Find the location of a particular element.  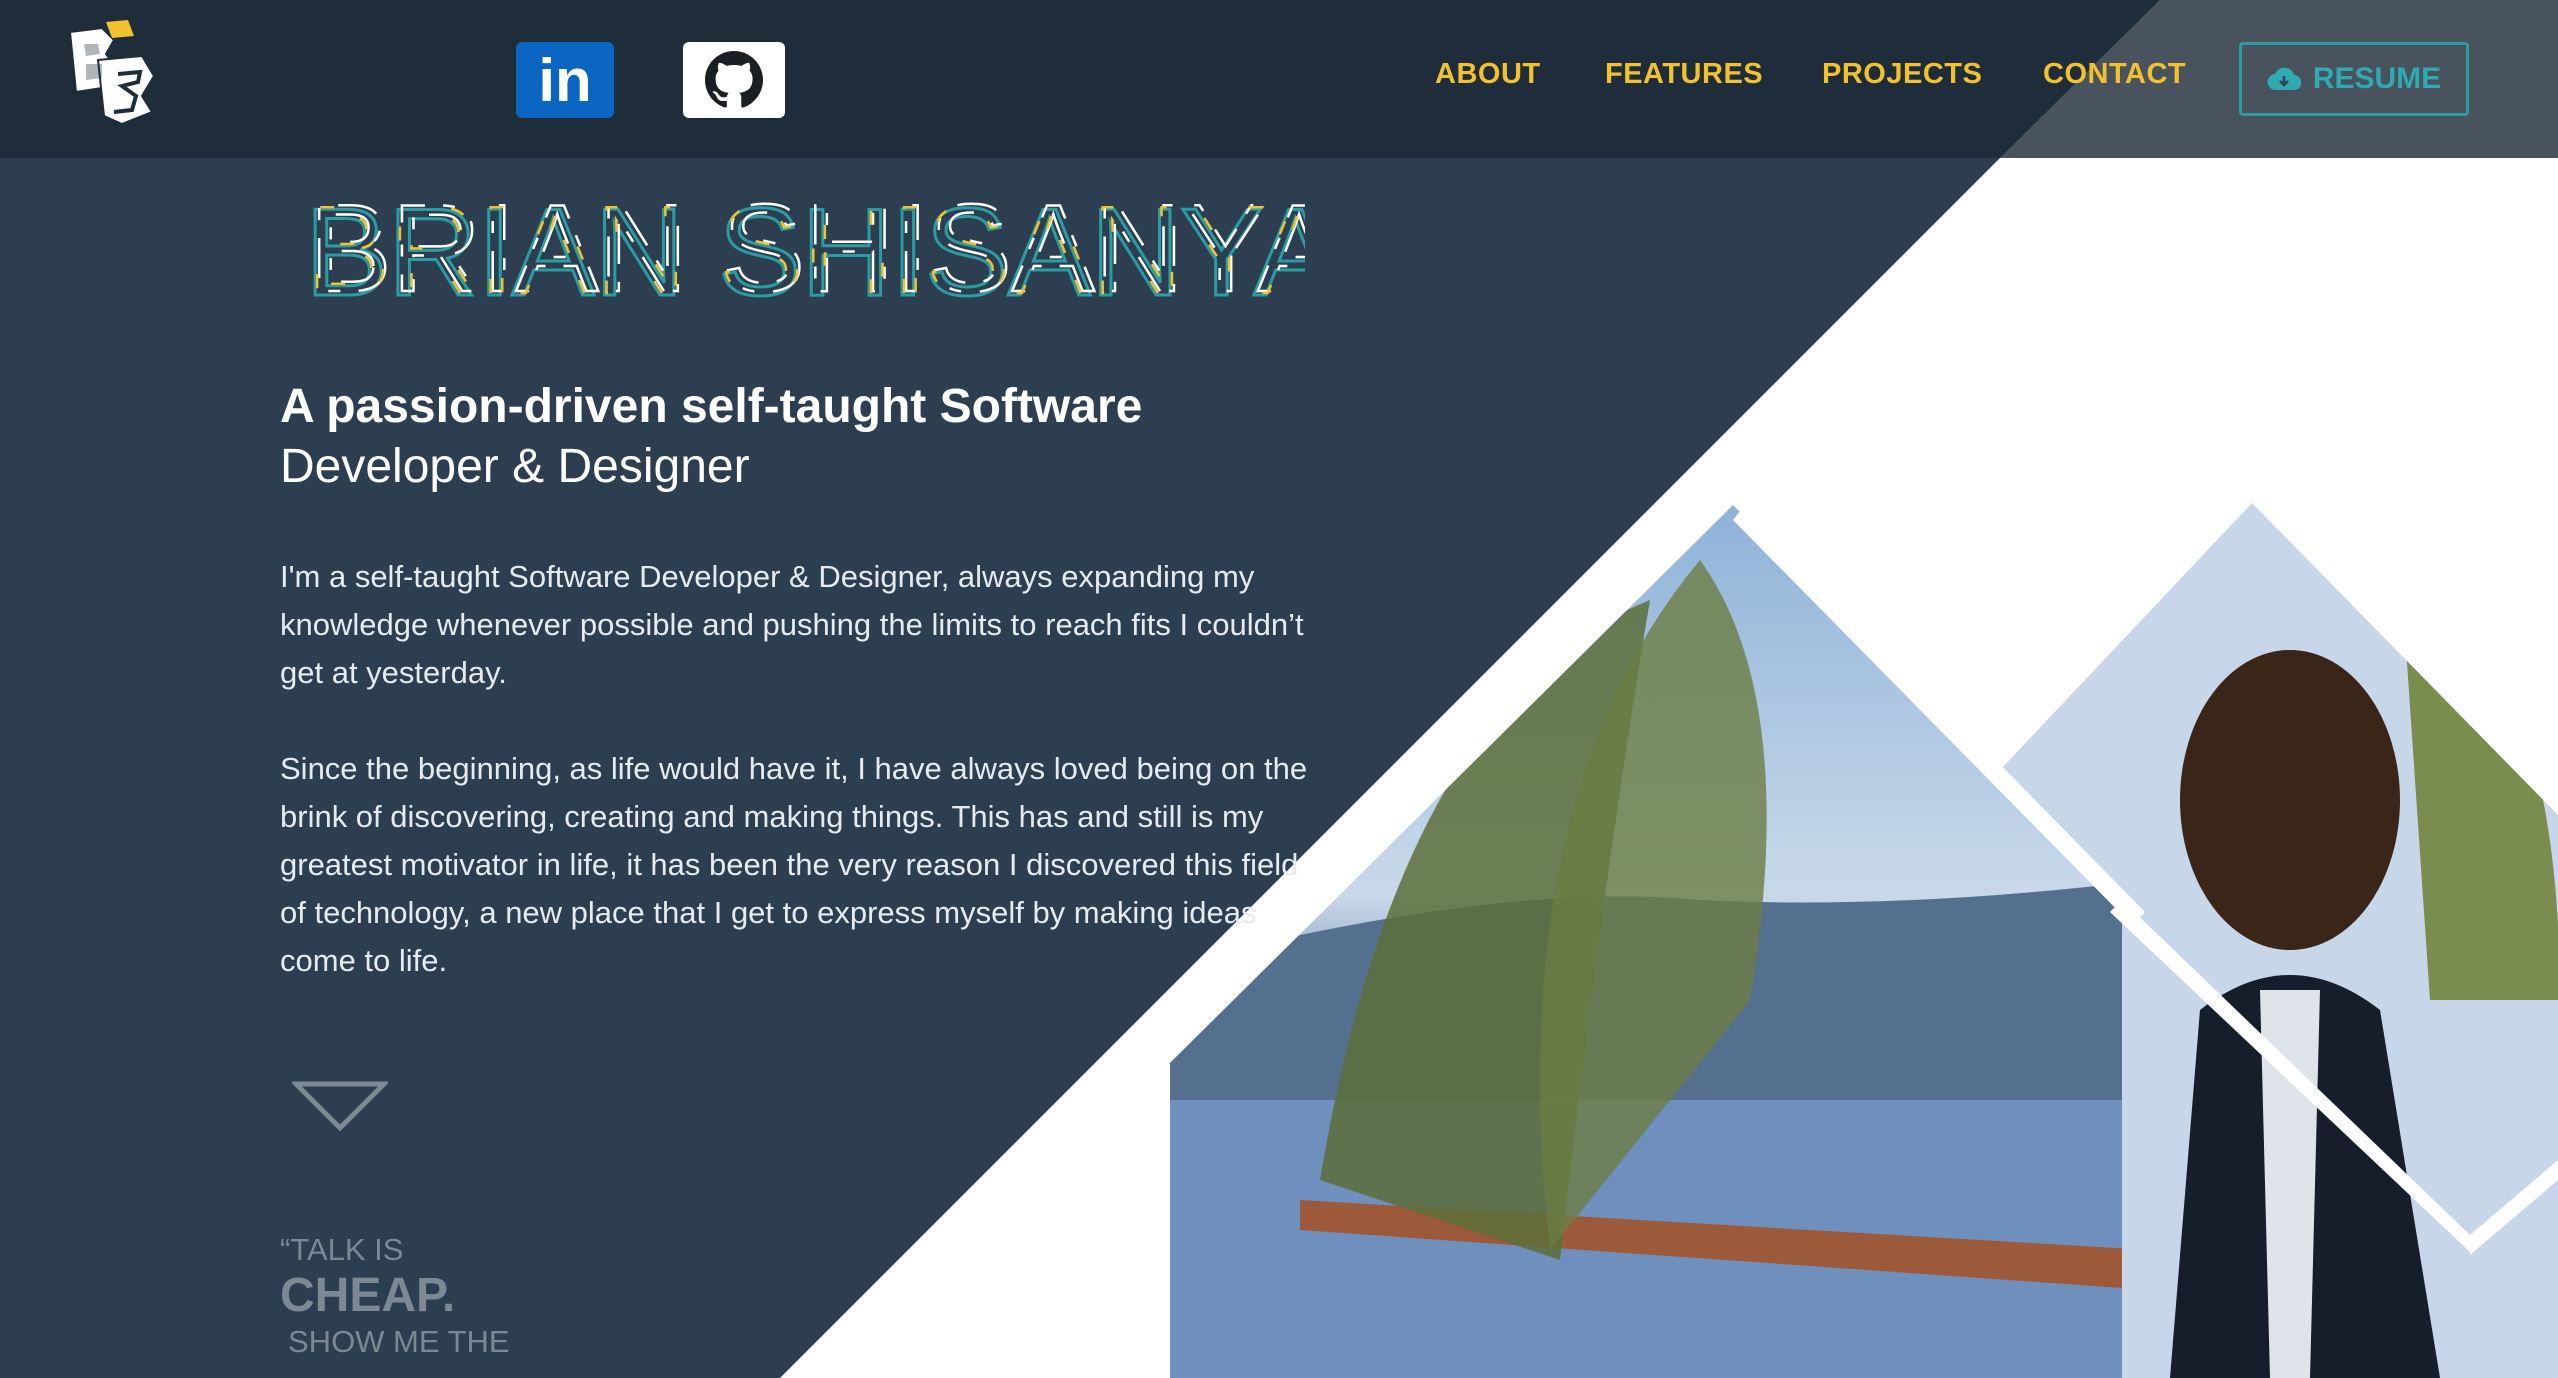

quote-line-1: “TALK IS is located at coordinates (342, 1249).